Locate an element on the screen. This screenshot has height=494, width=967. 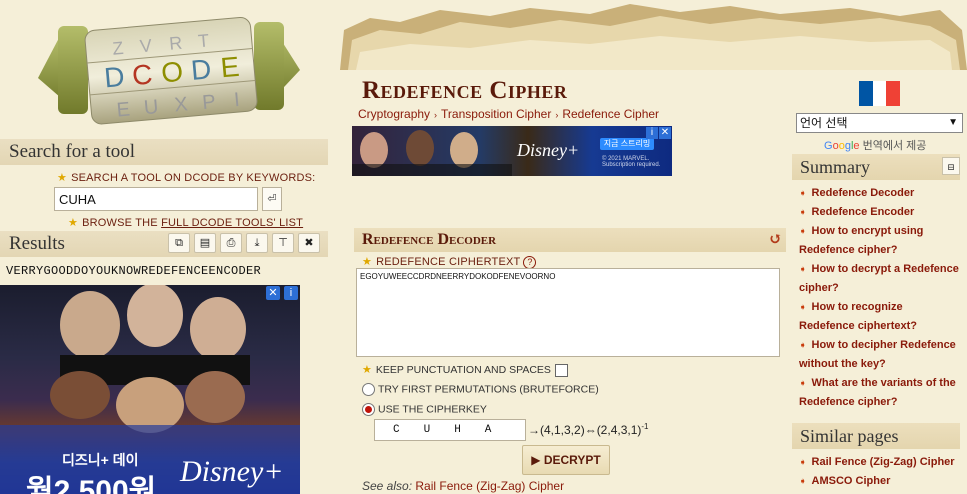
permutation-readout: →(4,1,3,2)⇔(2,4,3,1)-1 is located at coordinates (588, 429).